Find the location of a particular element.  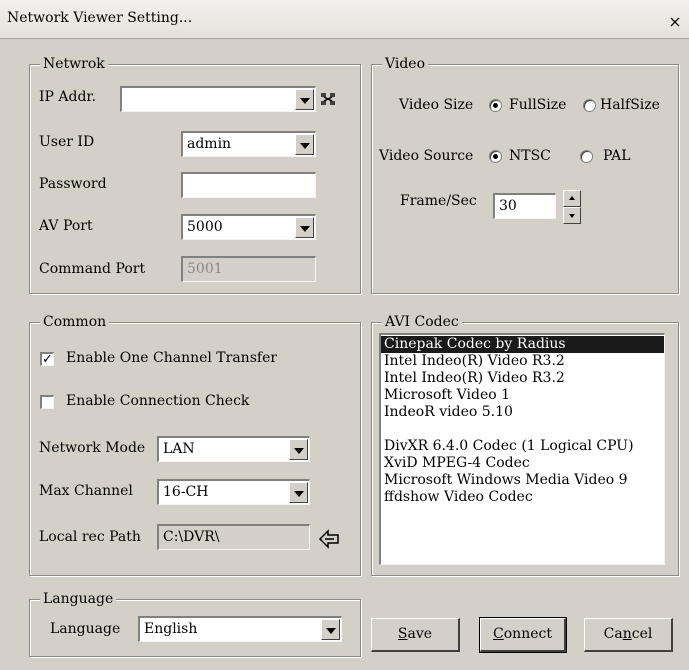

command-port-field: 5001 is located at coordinates (248, 269).